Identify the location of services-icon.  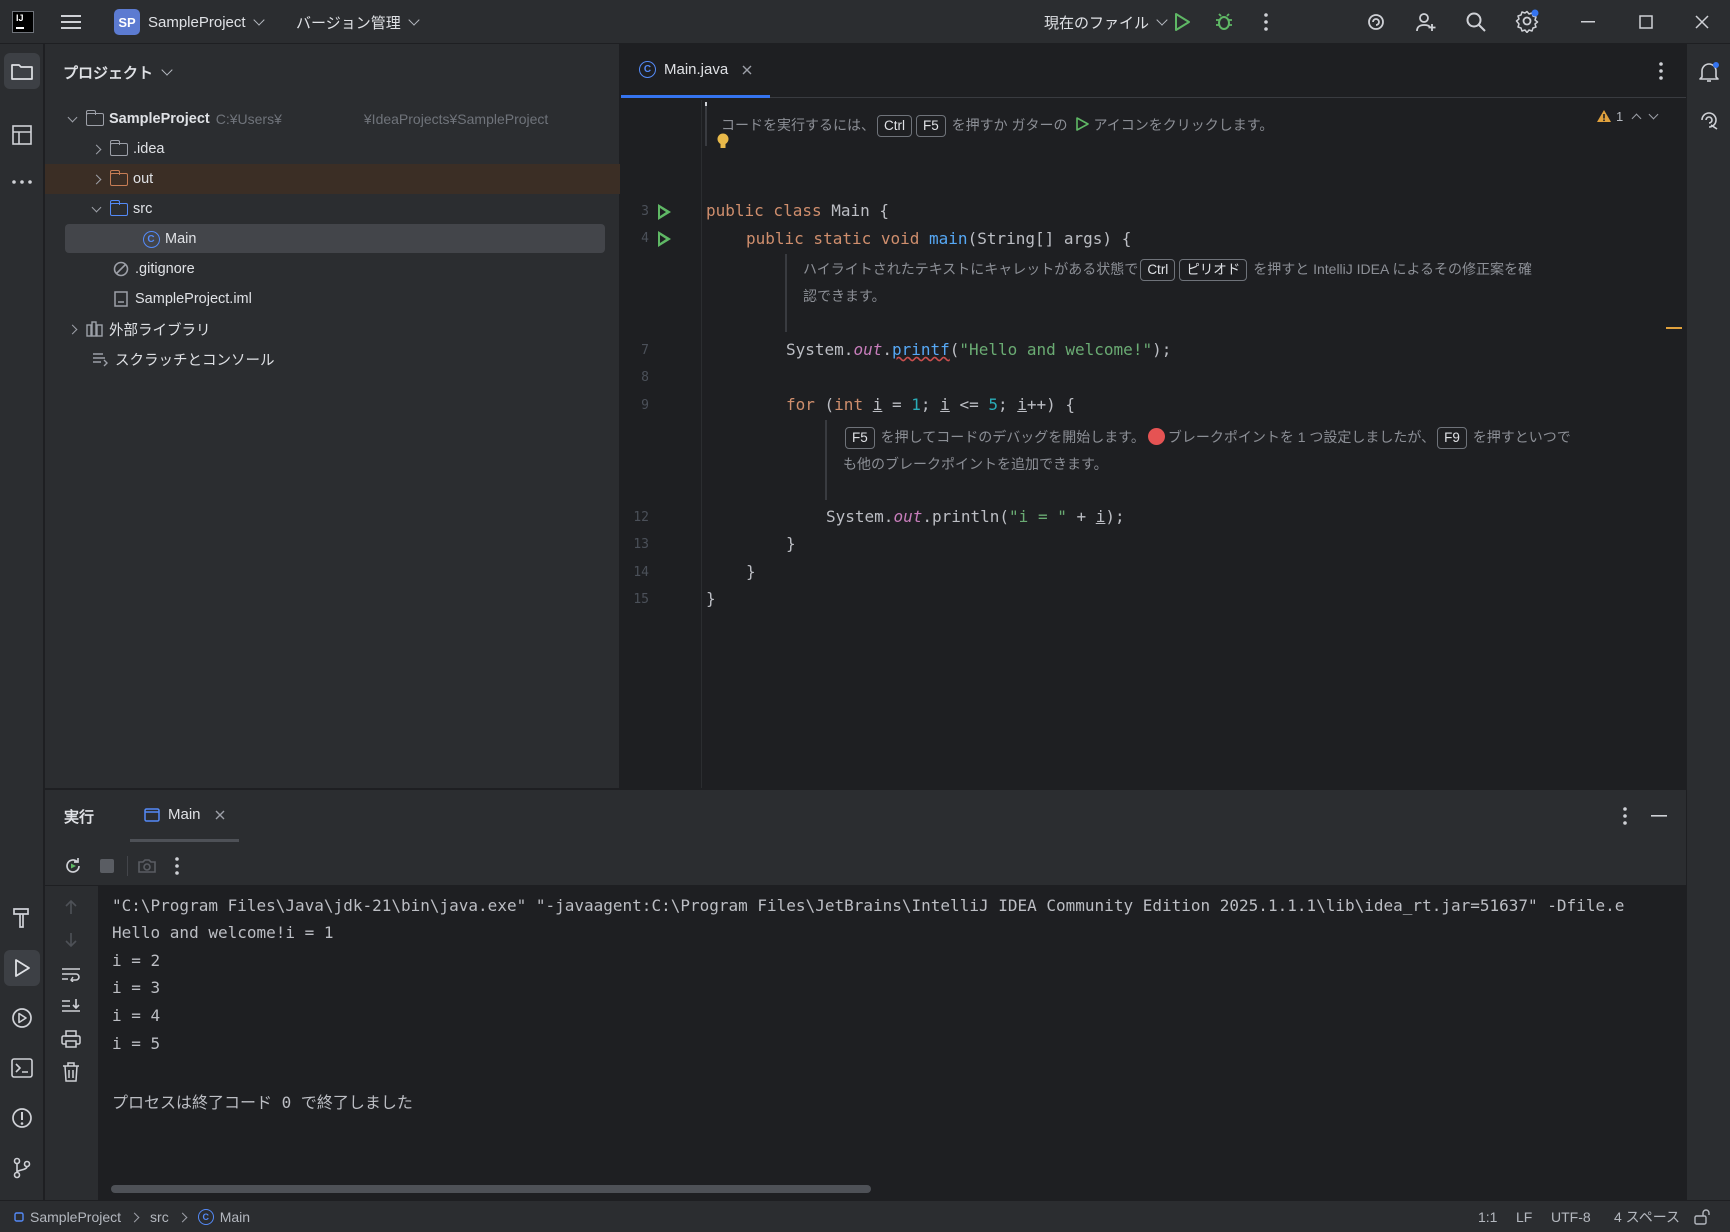
(22, 1018).